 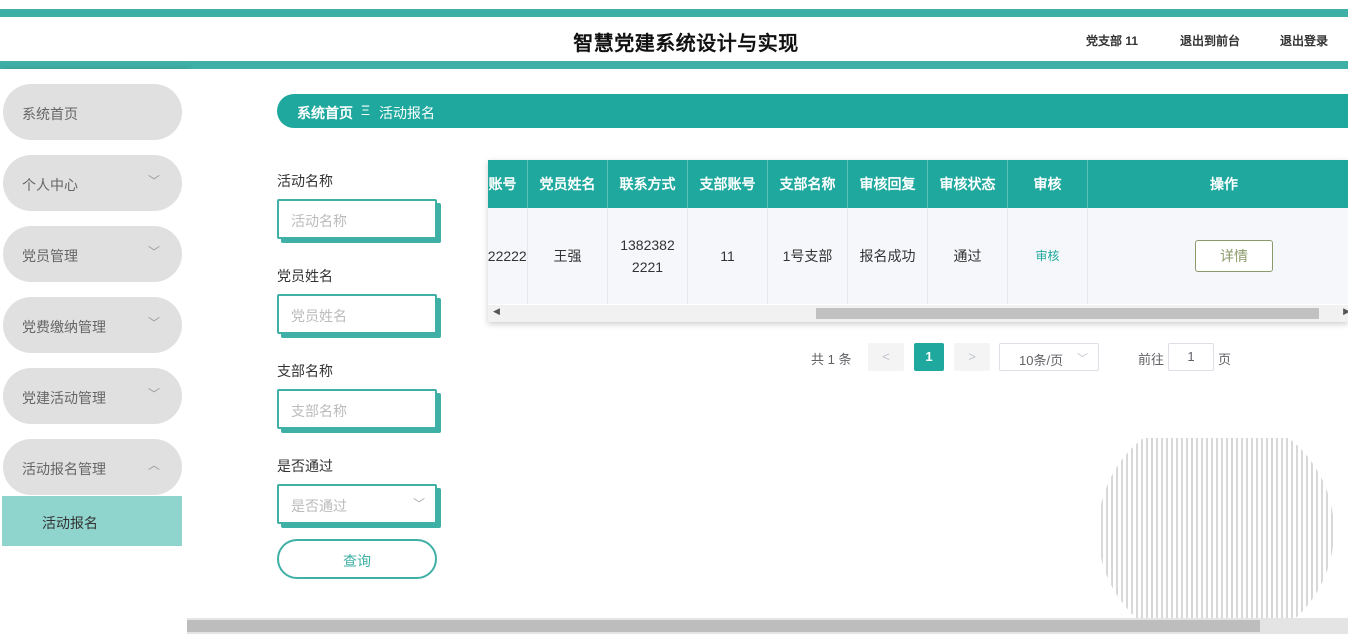 I want to click on scroll-right-arrow-icon: ▶, so click(x=1345, y=311).